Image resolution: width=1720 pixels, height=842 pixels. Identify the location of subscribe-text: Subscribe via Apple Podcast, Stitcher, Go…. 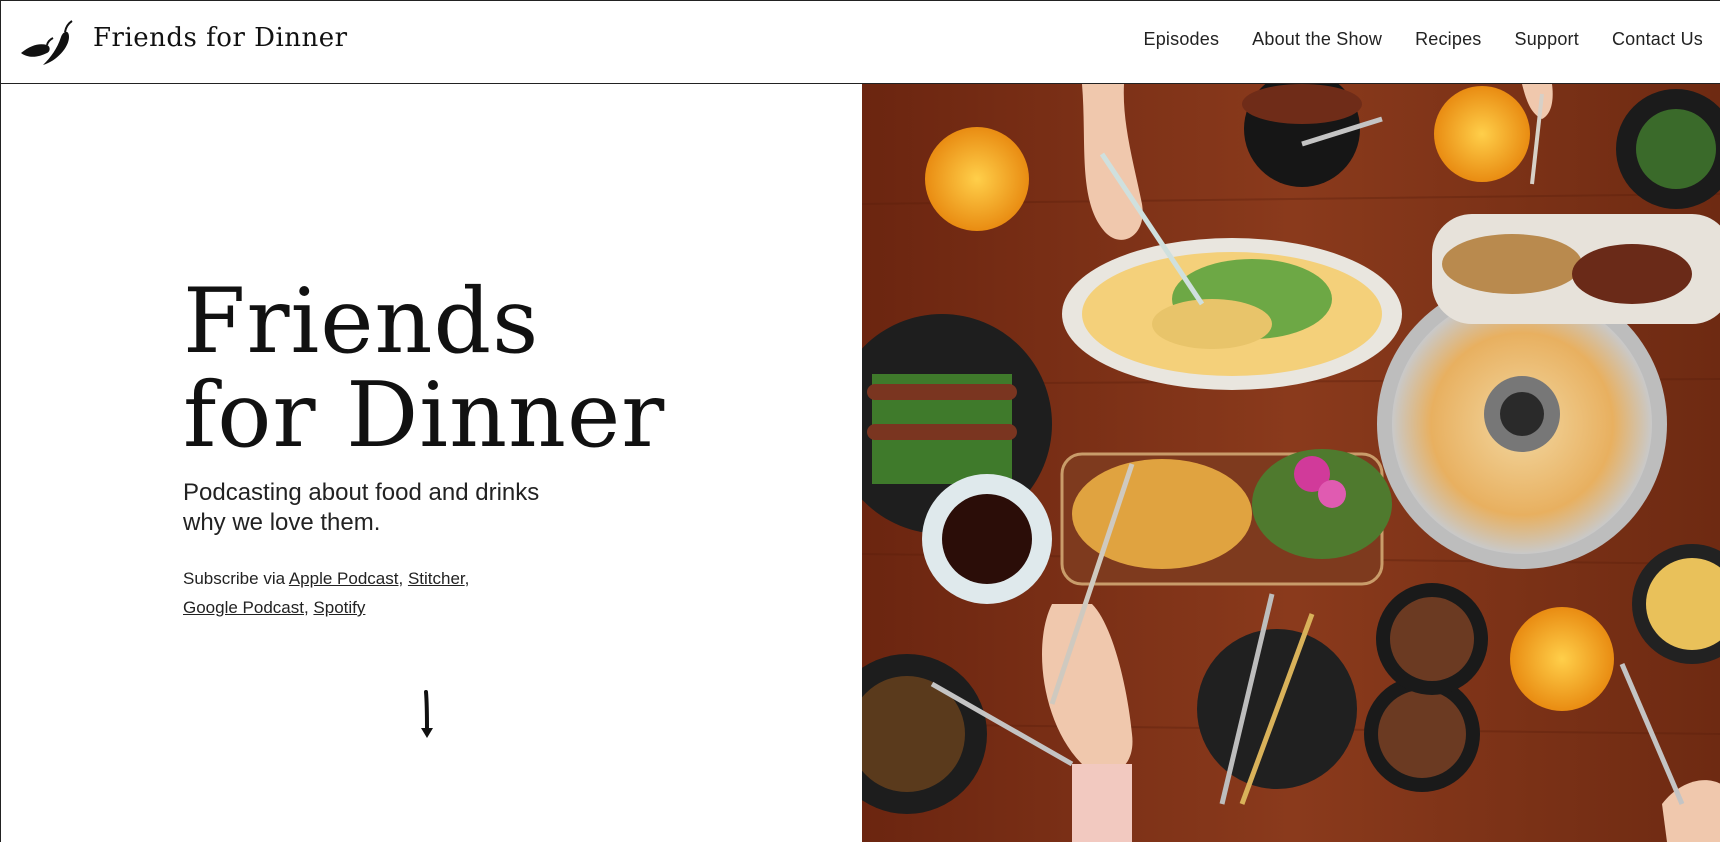
(326, 593).